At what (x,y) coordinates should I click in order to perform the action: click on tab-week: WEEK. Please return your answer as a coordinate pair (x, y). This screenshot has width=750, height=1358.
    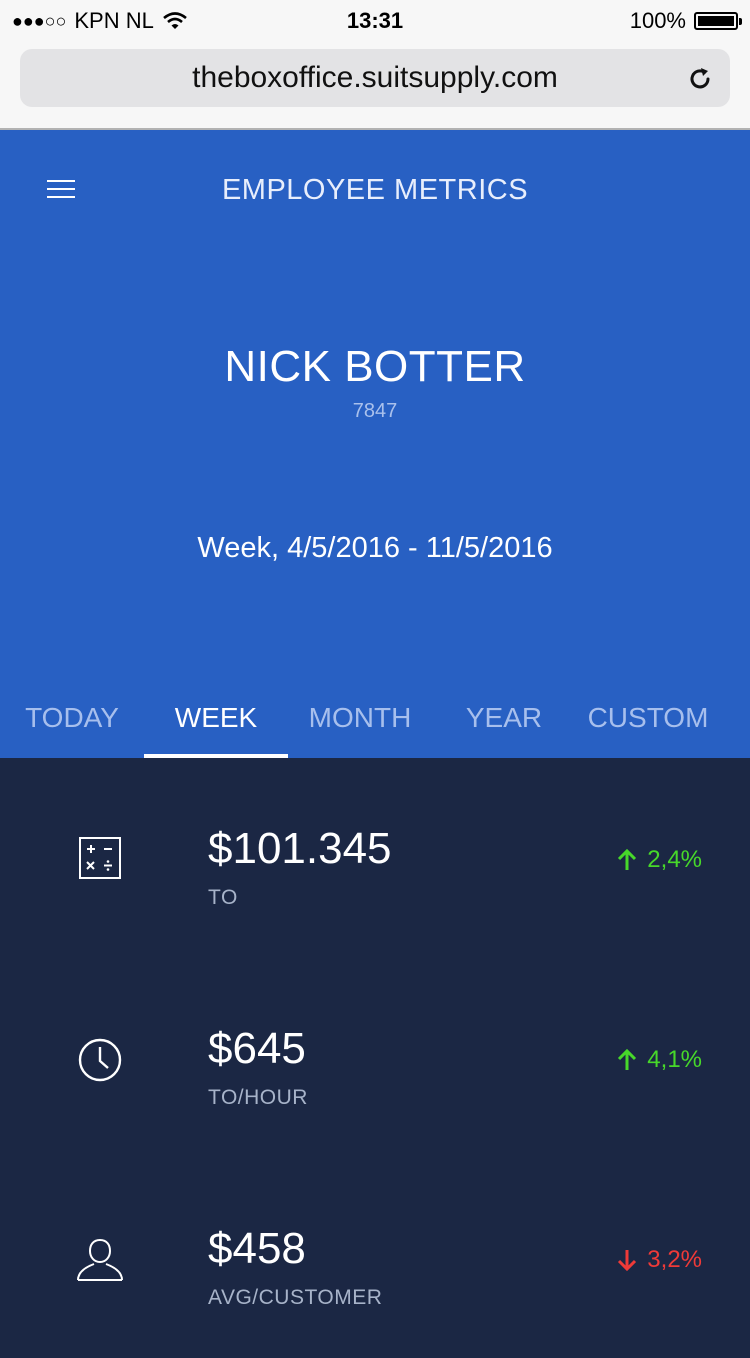
    Looking at the image, I should click on (216, 724).